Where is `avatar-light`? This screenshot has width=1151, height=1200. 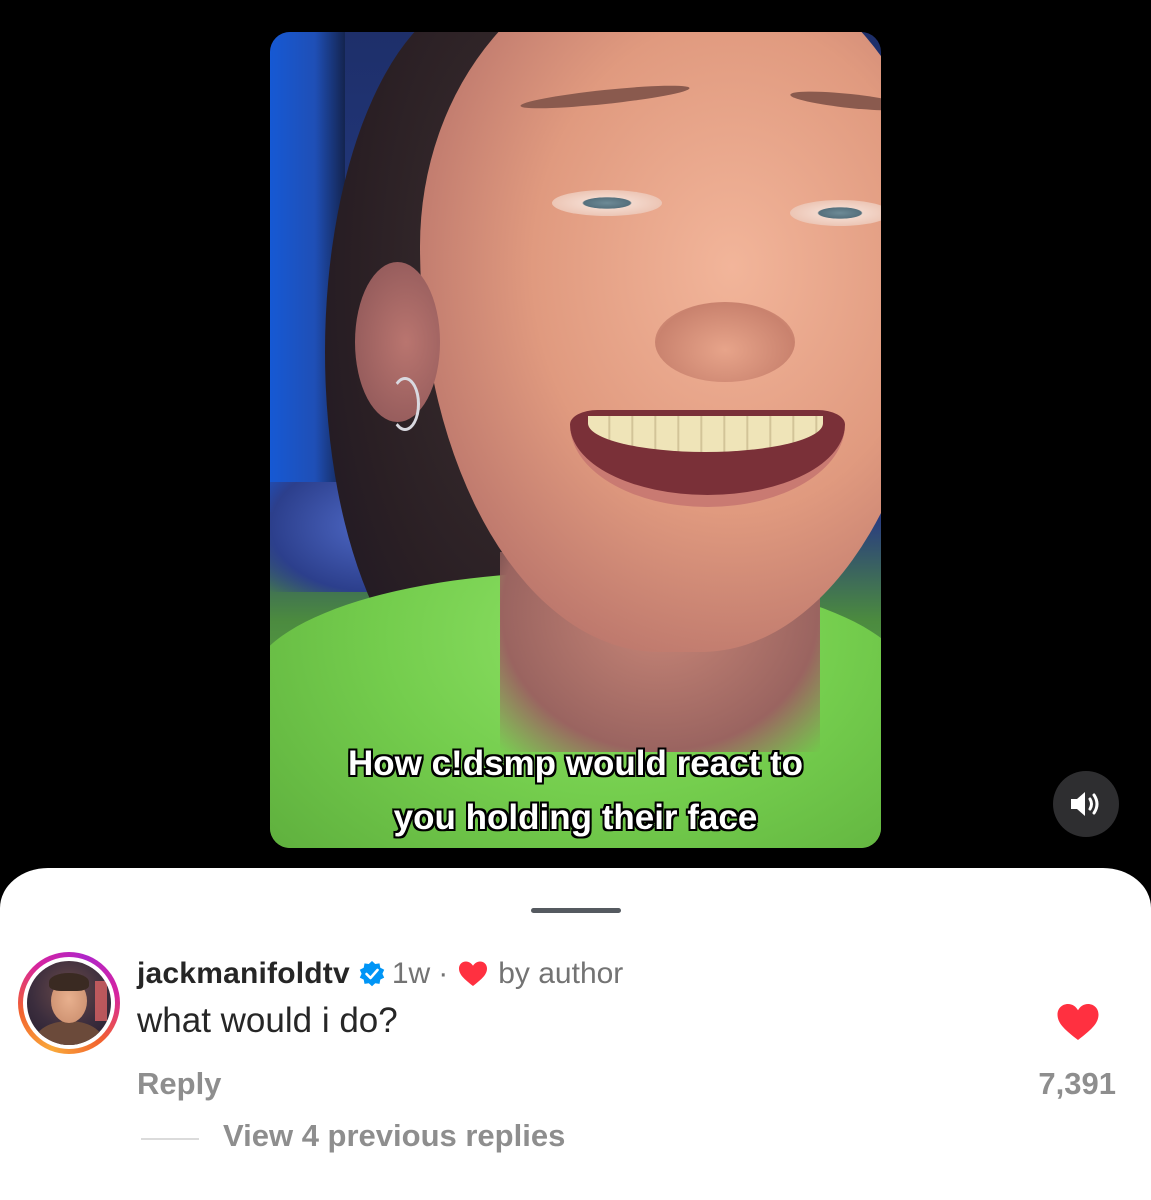
avatar-light is located at coordinates (101, 1001).